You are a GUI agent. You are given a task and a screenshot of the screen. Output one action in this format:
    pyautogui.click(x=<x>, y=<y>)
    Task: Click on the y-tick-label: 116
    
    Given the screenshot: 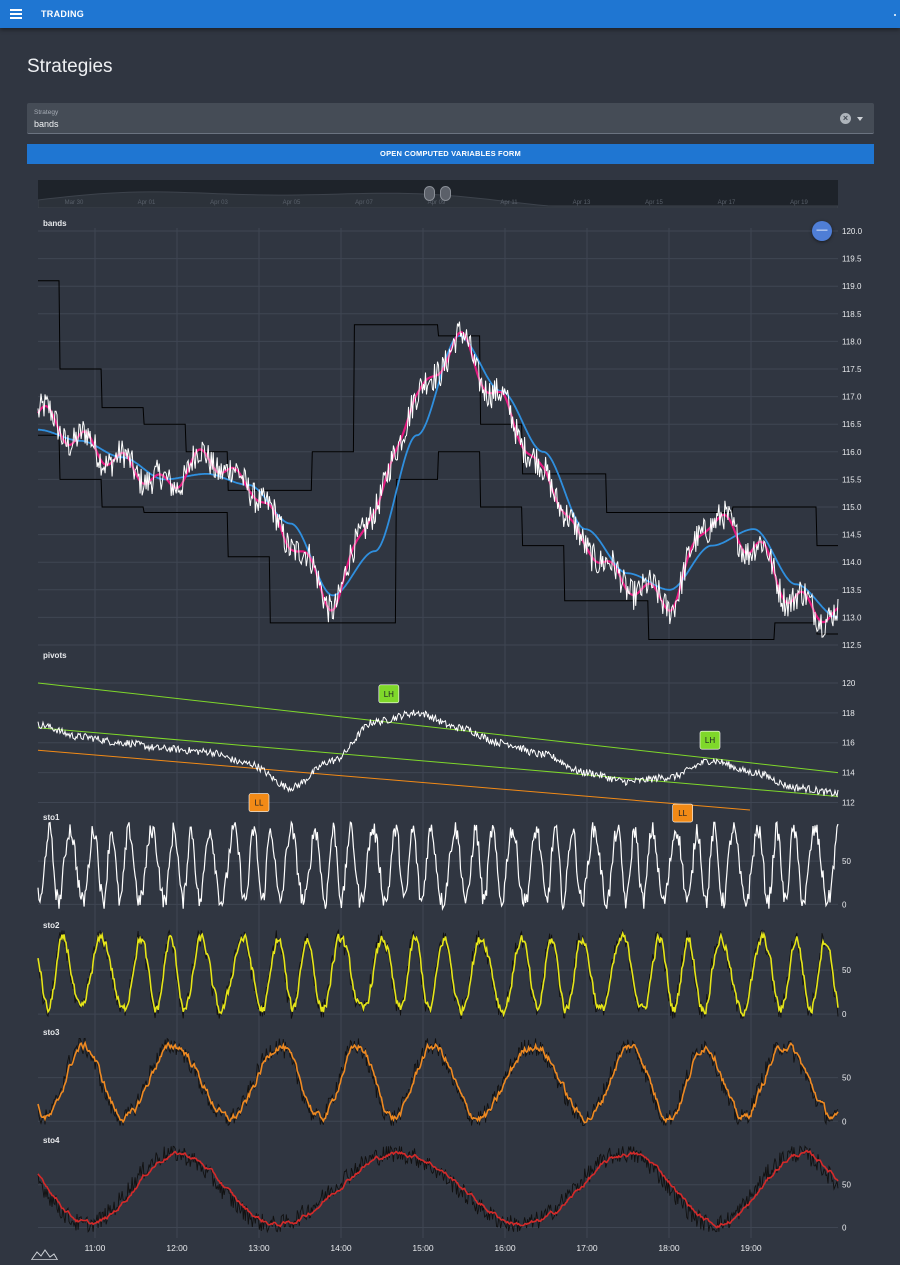 What is the action you would take?
    pyautogui.click(x=848, y=743)
    